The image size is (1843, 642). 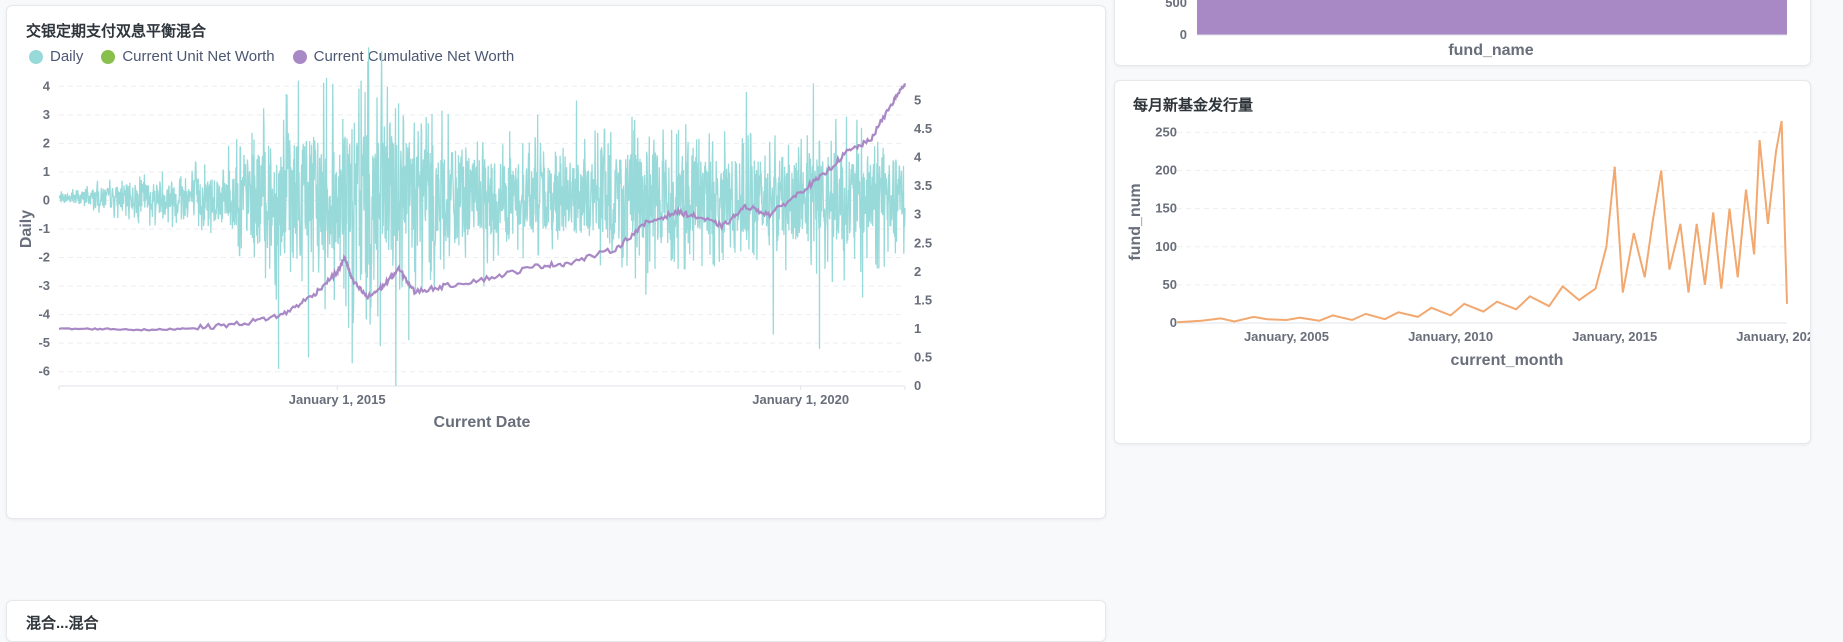 What do you see at coordinates (917, 214) in the screenshot?
I see `y2-tick-label: 3` at bounding box center [917, 214].